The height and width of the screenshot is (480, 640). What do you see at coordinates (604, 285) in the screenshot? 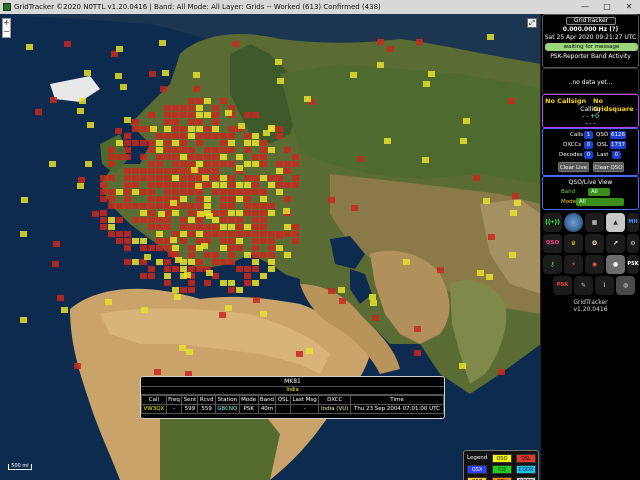
I see `rotor-icon: ⌇` at bounding box center [604, 285].